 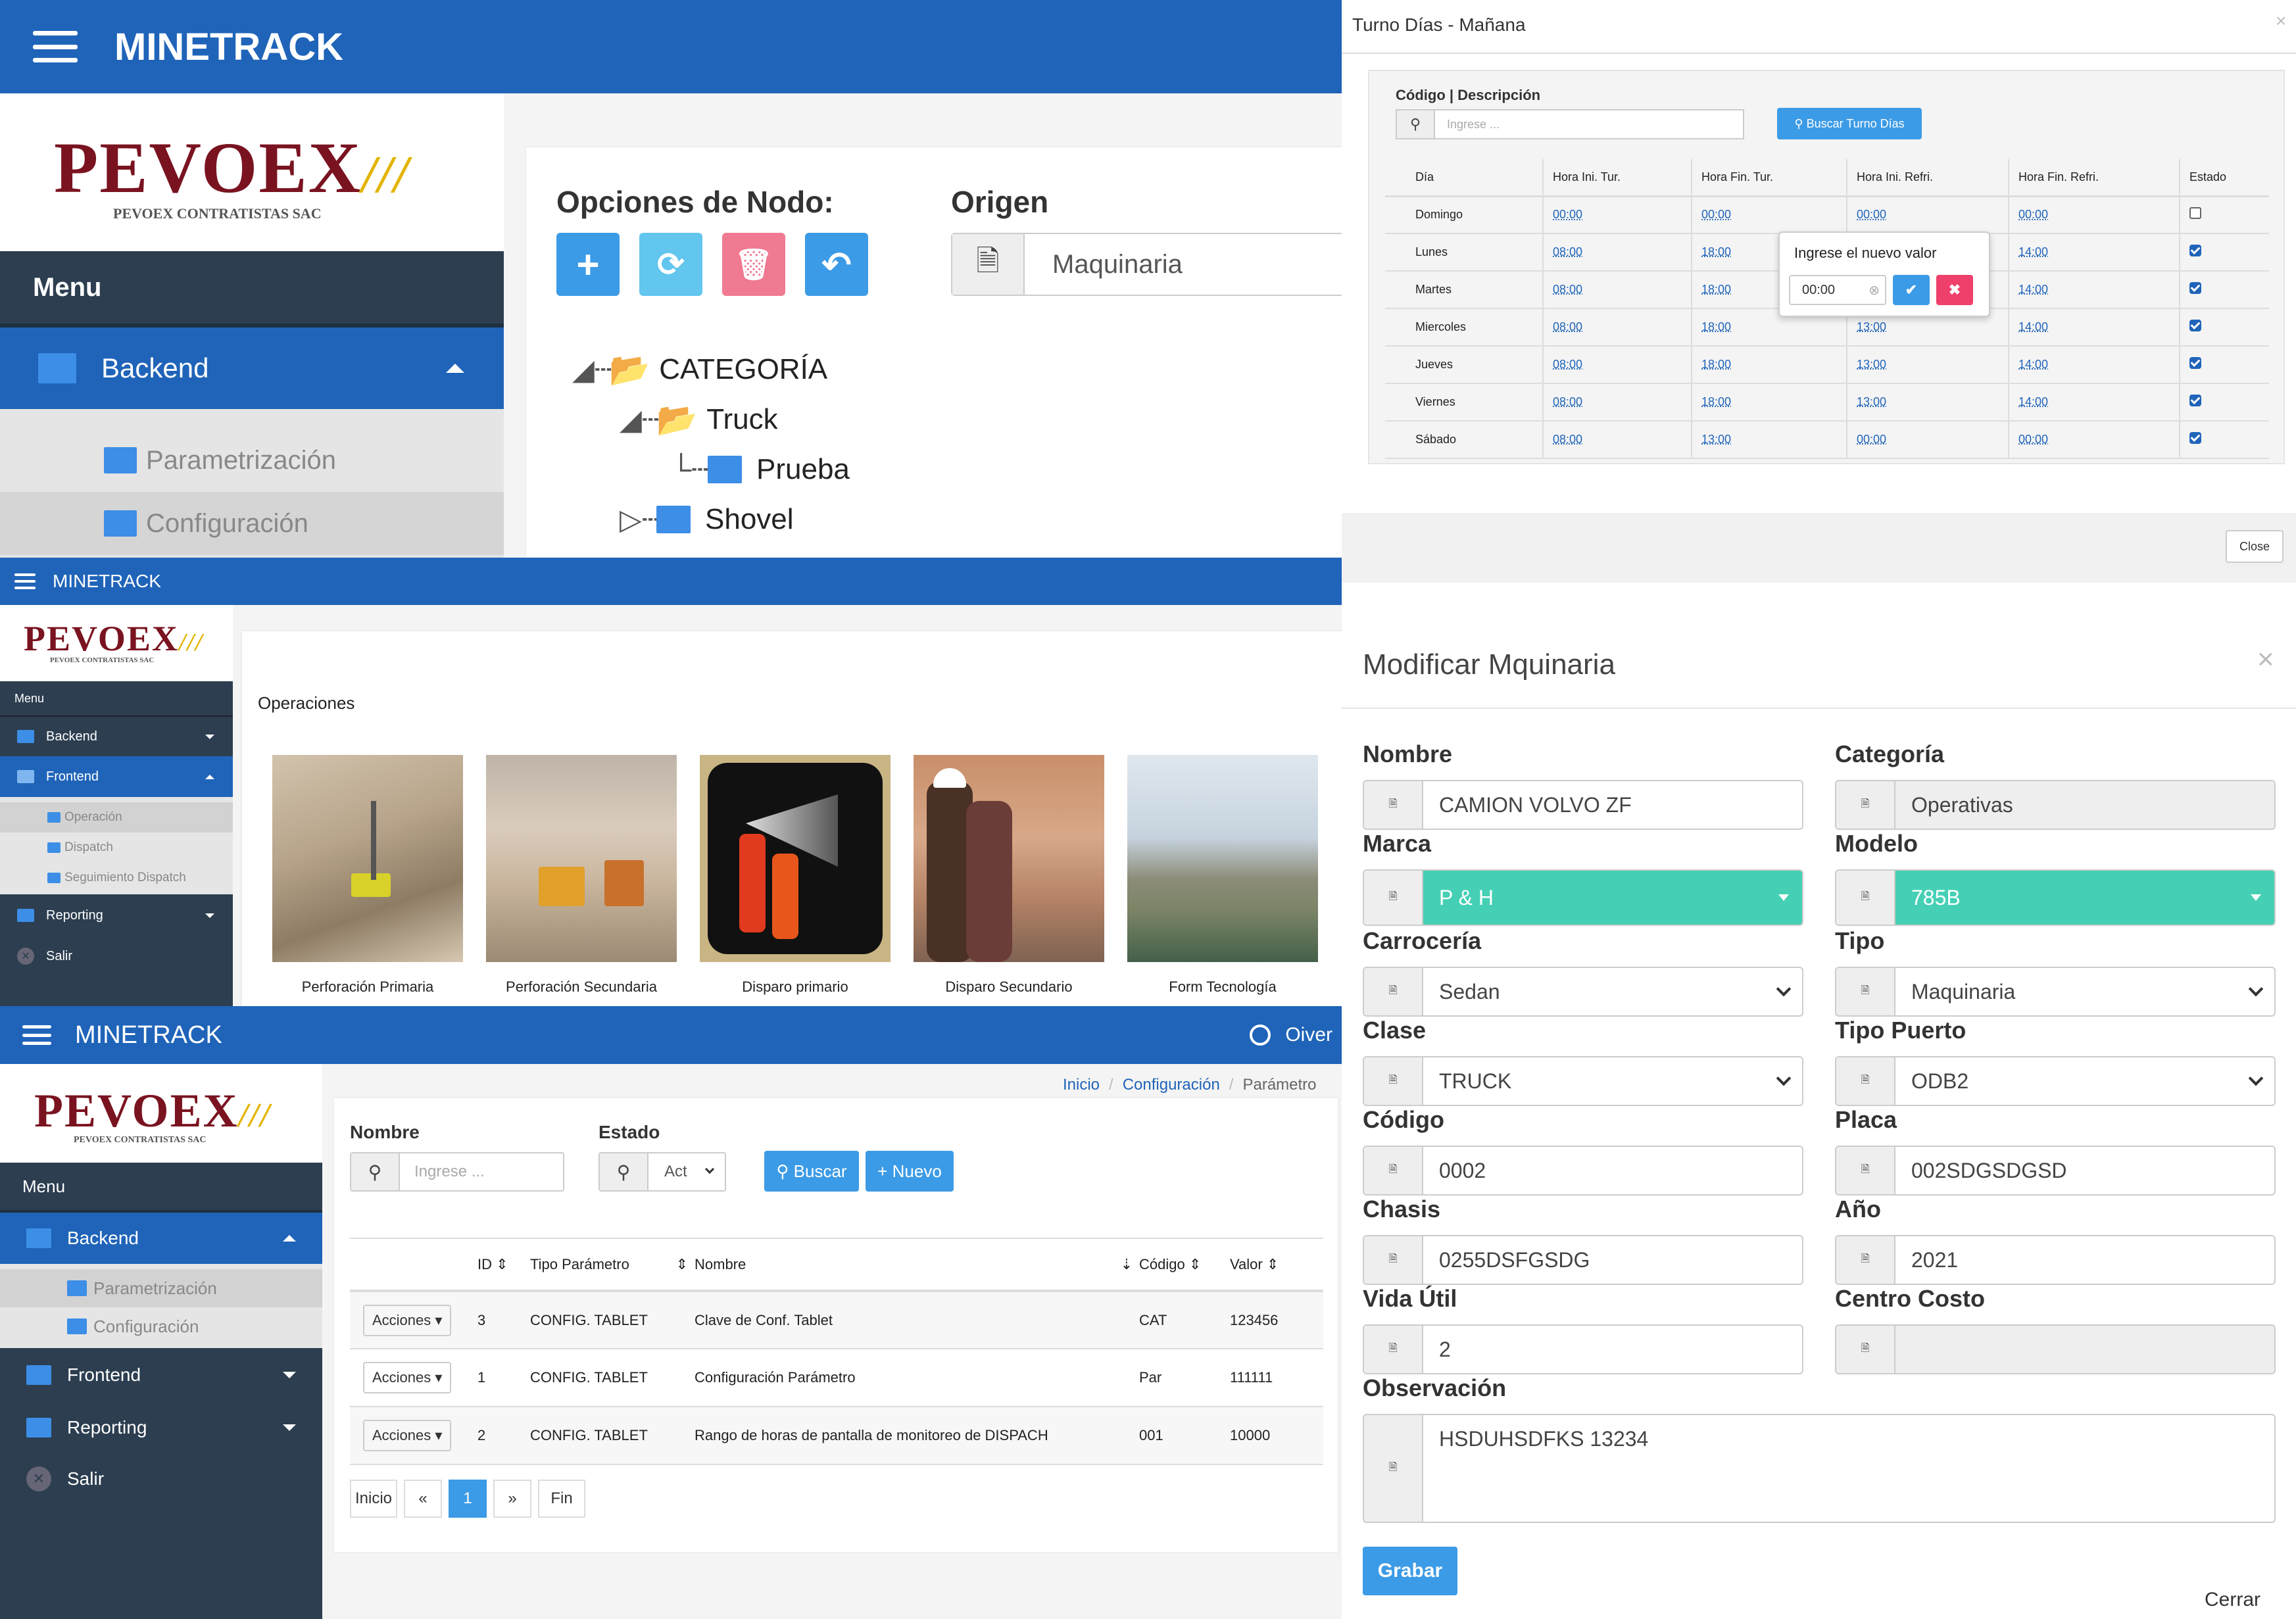 I want to click on tree-node-shovel: ▷┄ Shovel, so click(x=711, y=519).